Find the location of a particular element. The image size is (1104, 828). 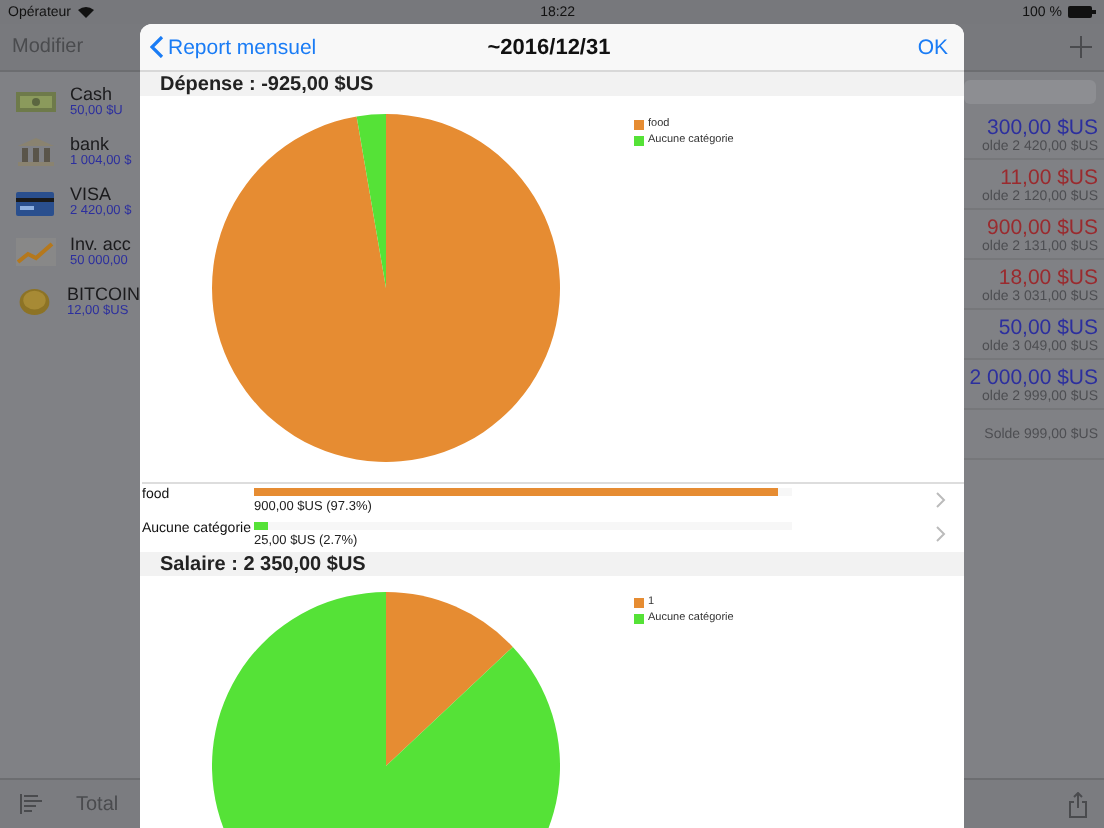

search-field is located at coordinates (1030, 92).